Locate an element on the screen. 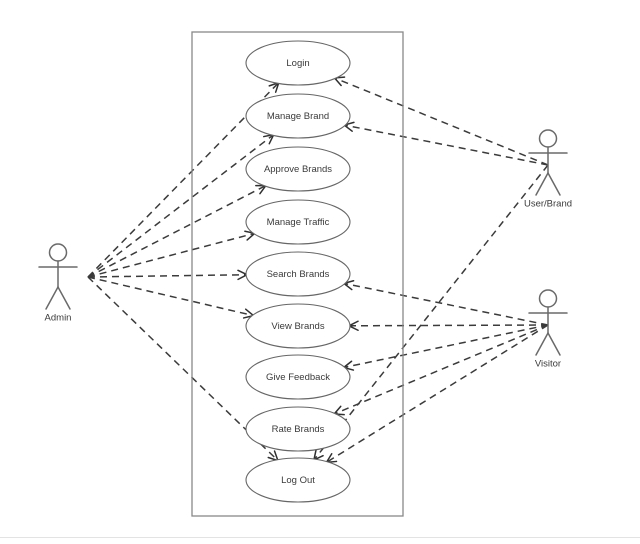 The width and height of the screenshot is (640, 544). use-case-give-feedback: Give Feedback is located at coordinates (298, 377).